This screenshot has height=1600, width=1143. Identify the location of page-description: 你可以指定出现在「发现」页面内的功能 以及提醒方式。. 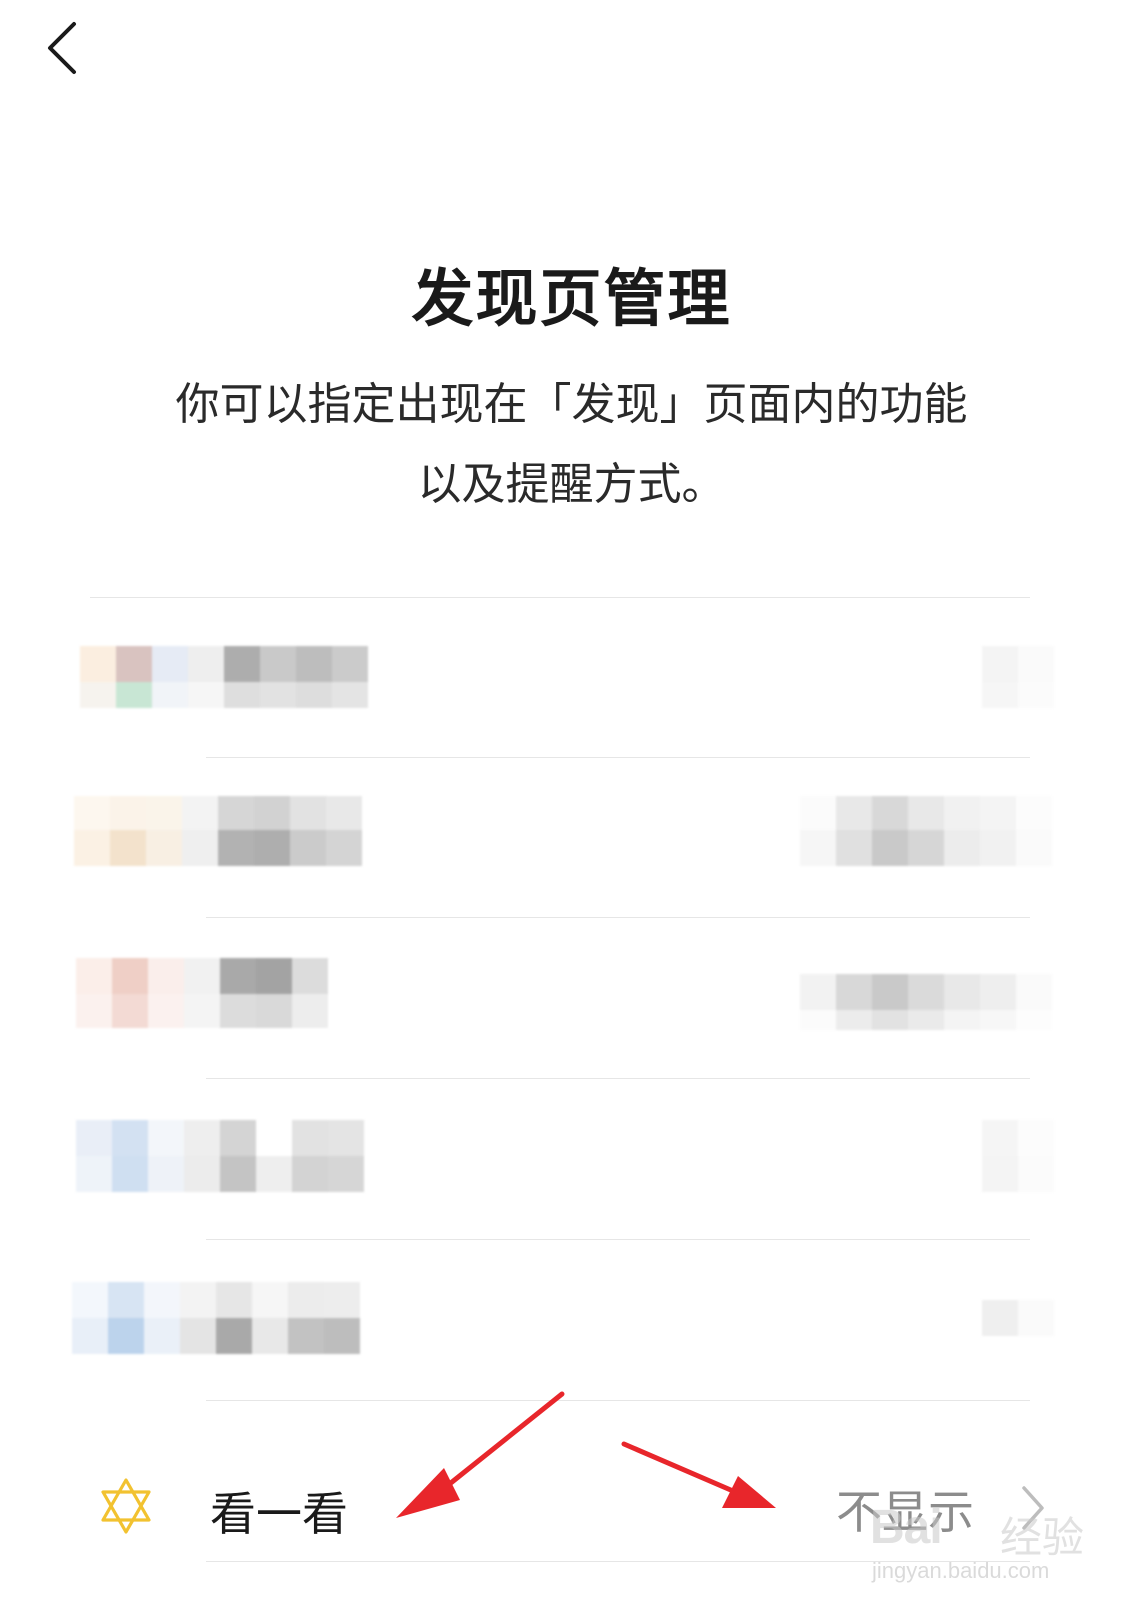
(571, 445).